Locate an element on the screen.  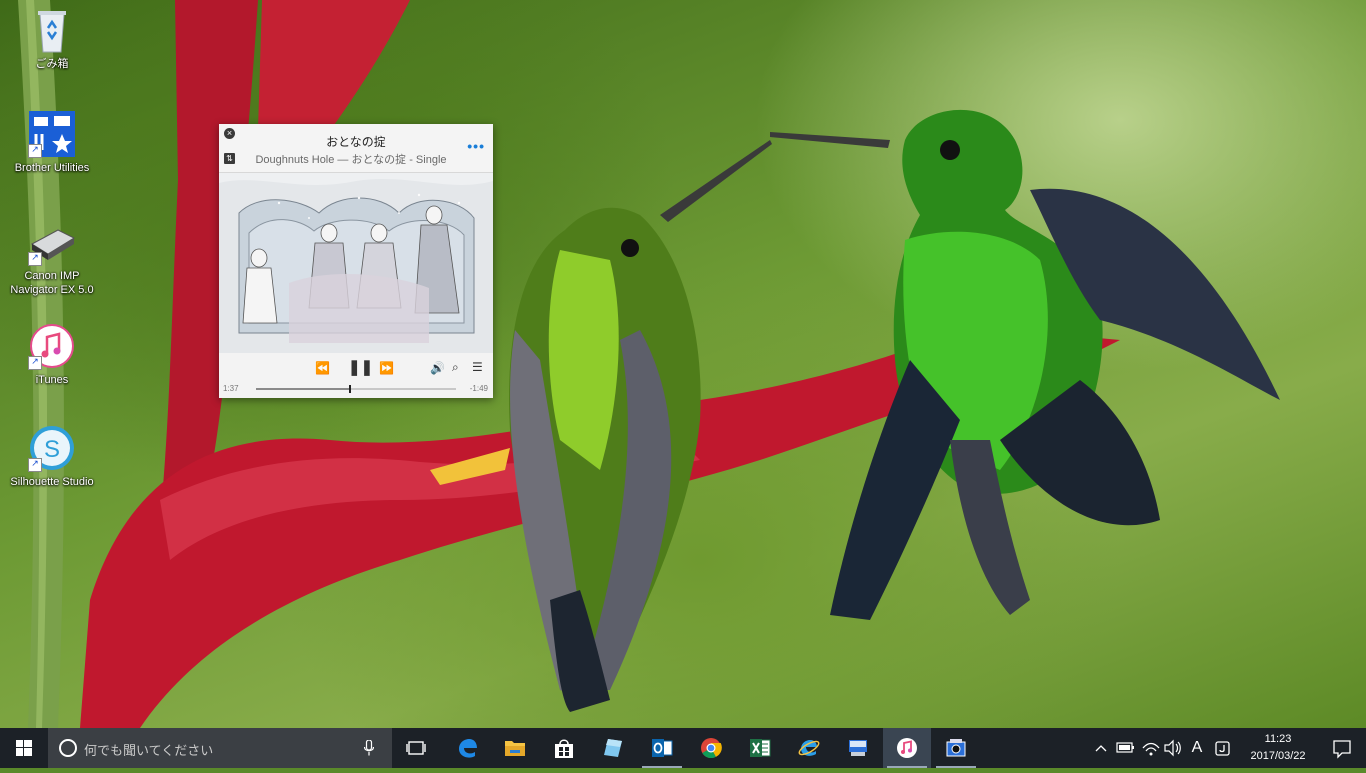
microphone-icon is located at coordinates (369, 748).